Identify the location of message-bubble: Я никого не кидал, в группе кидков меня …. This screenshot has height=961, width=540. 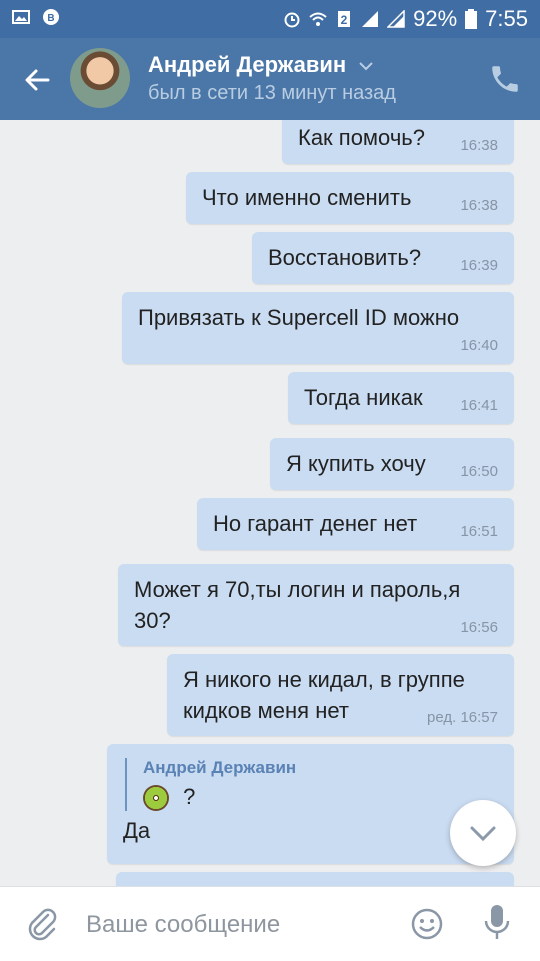
(340, 695).